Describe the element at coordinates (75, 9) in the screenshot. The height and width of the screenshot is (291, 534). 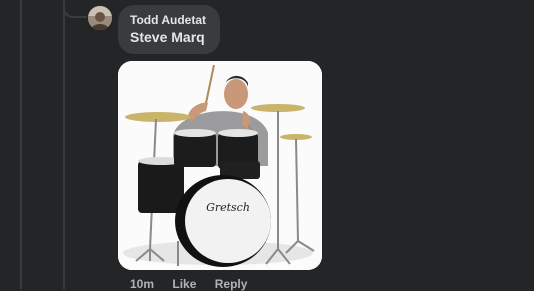
I see `thread-connector` at that location.